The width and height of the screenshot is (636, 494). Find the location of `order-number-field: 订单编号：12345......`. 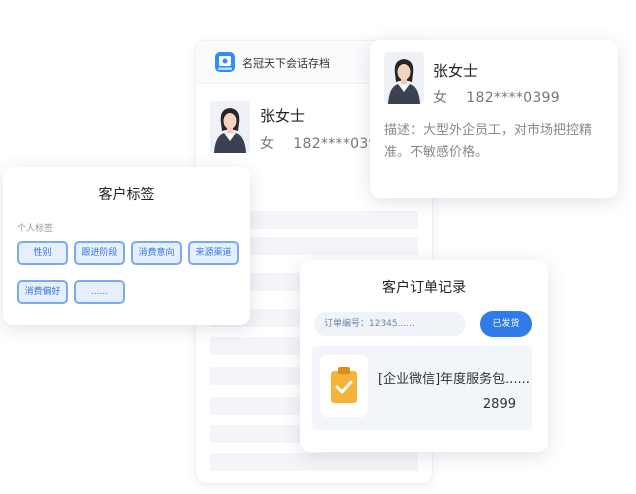

order-number-field: 订单编号：12345...... is located at coordinates (390, 324).